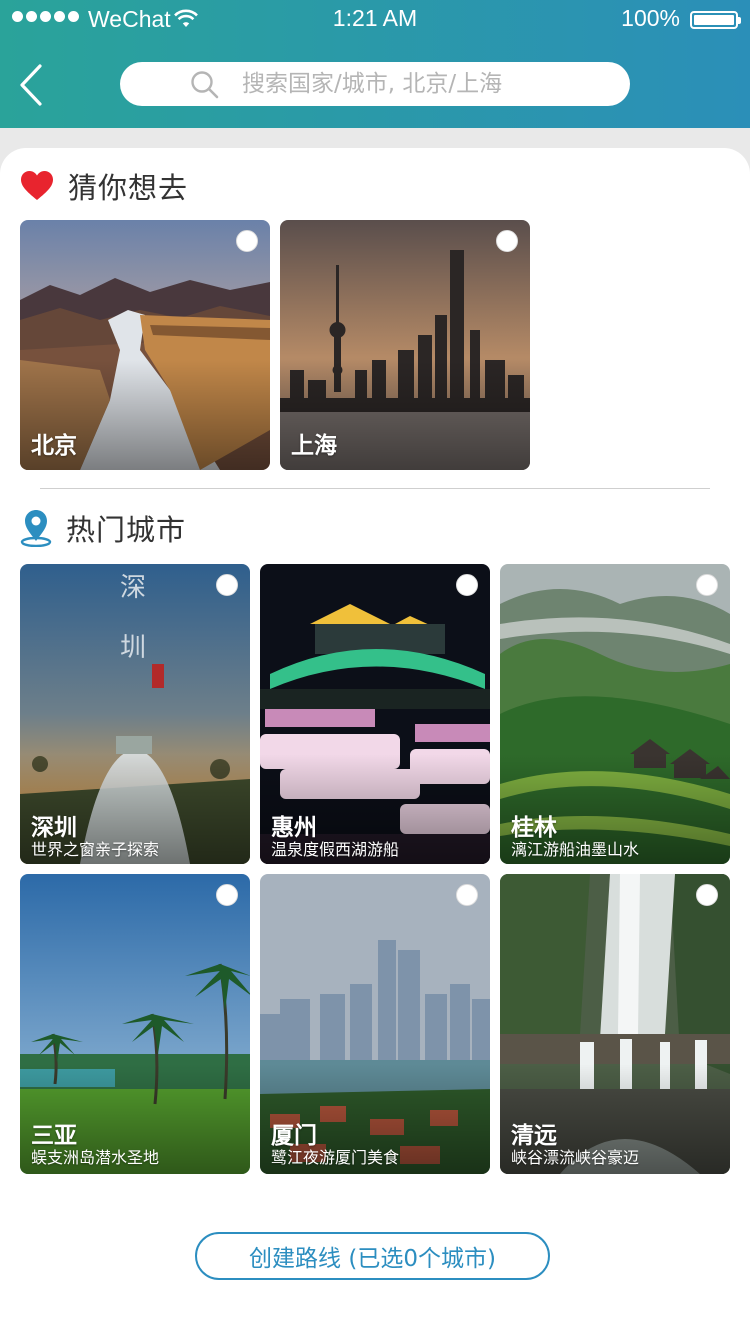  Describe the element at coordinates (615, 714) in the screenshot. I see `city-card-guilin: 桂林 漓江游船油墨山水` at that location.